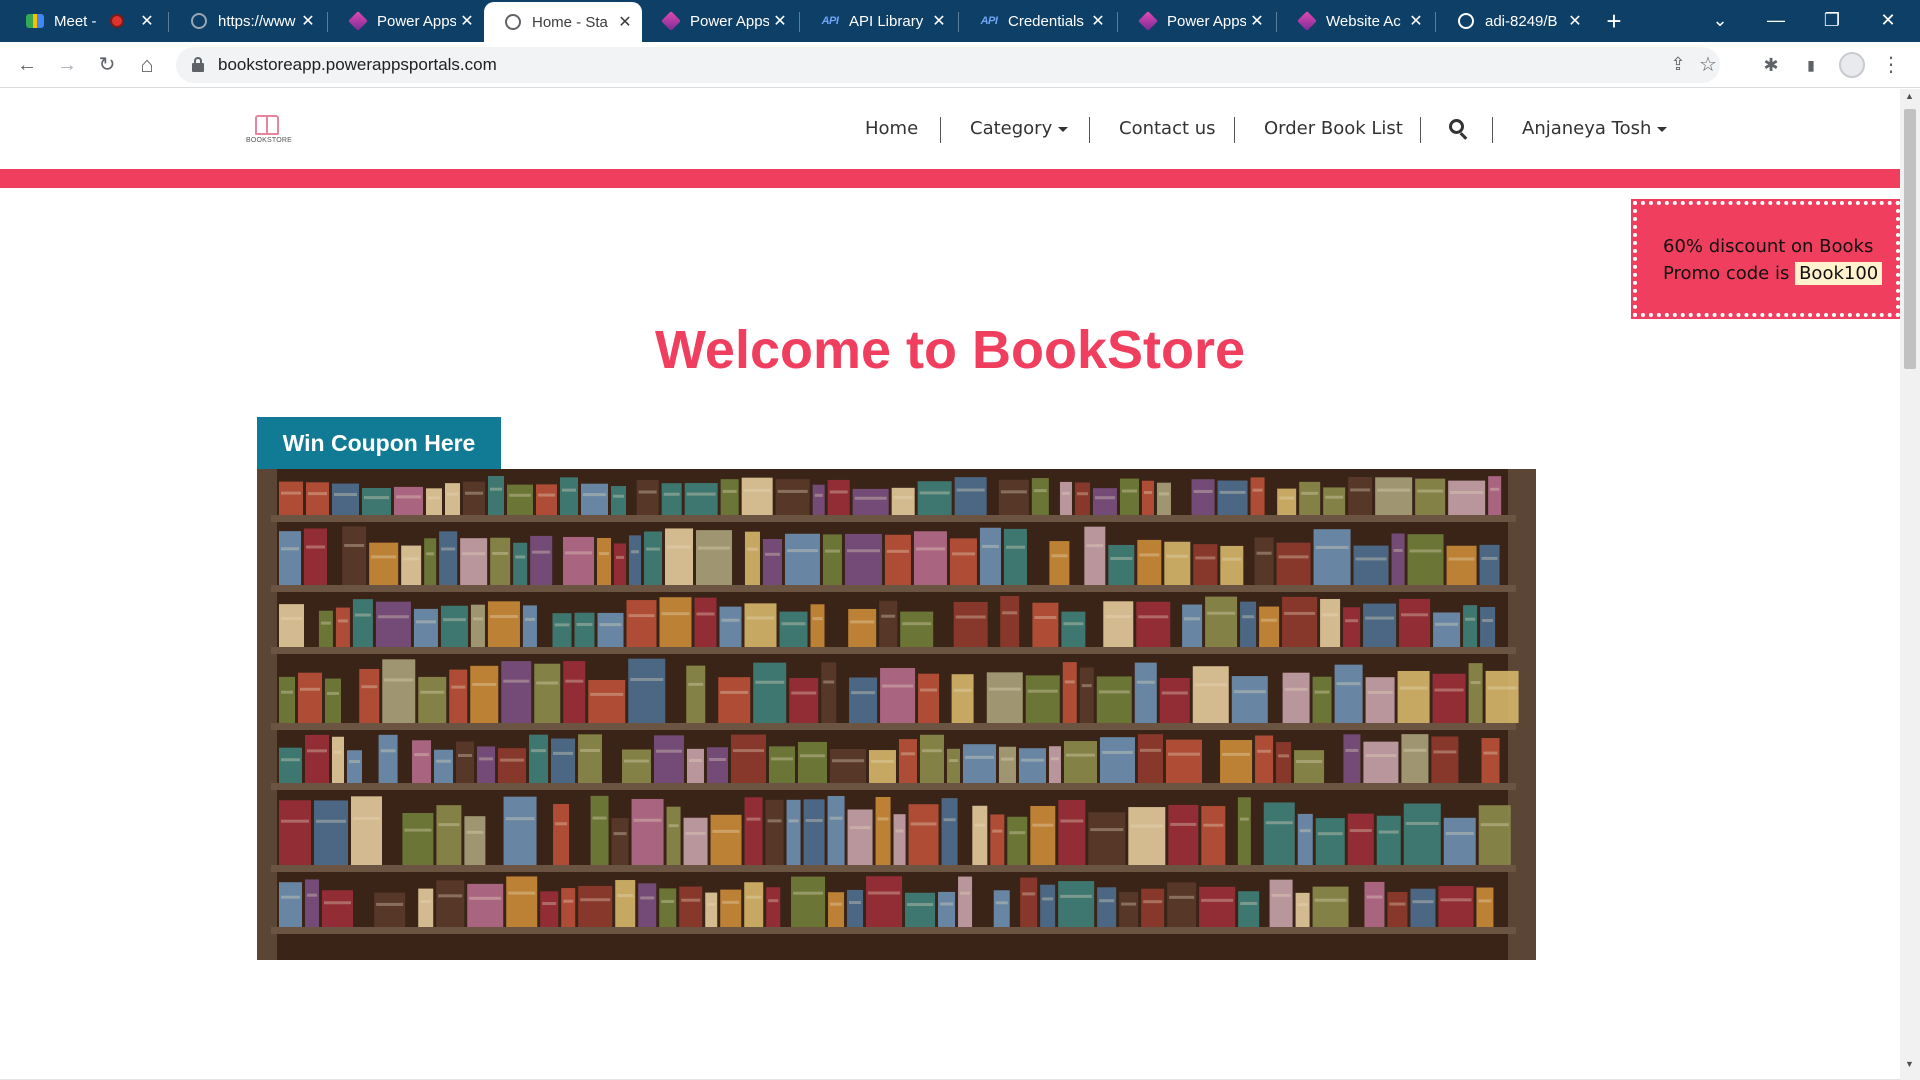  Describe the element at coordinates (948, 65) in the screenshot. I see `address-bar: bookstoreapp.powerappsportals.com ⇪ ☆` at that location.